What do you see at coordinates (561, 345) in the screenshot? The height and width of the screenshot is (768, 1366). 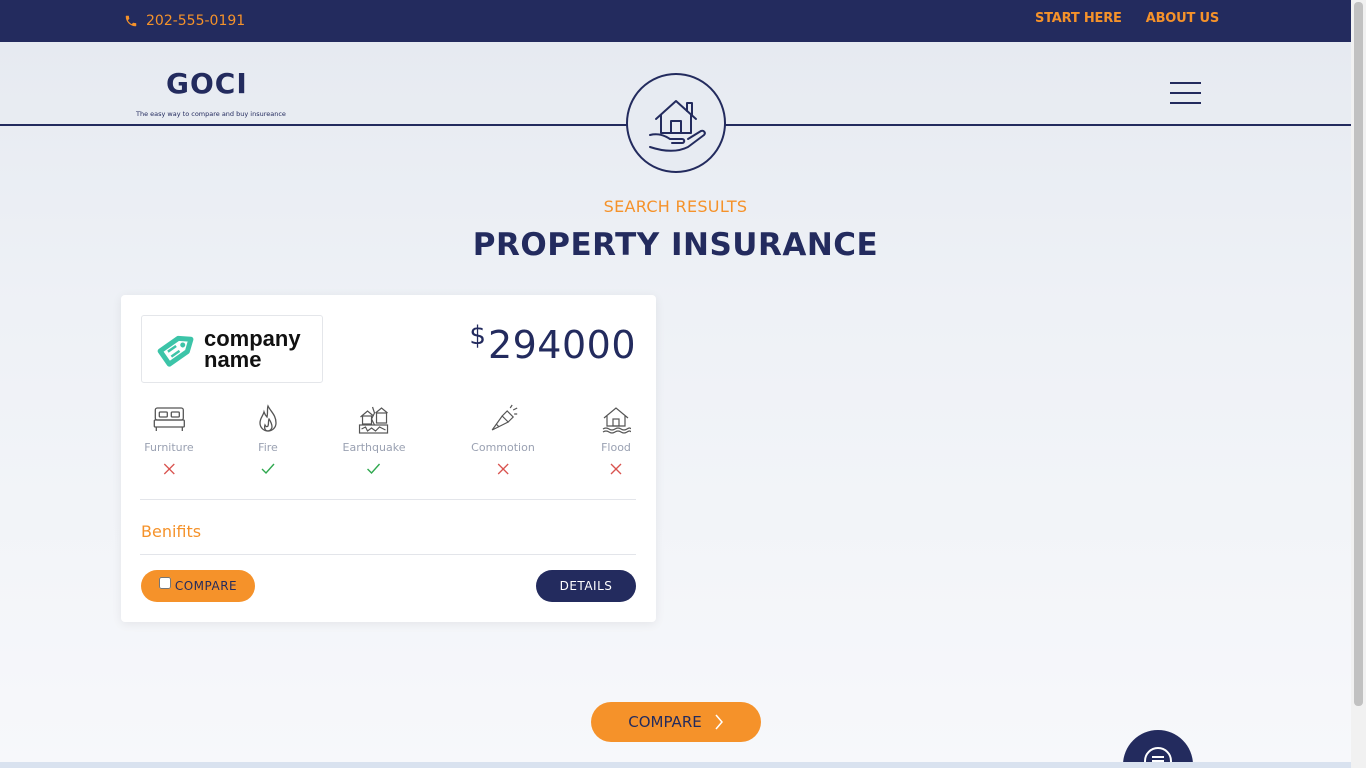 I see `price-amount: 294000` at bounding box center [561, 345].